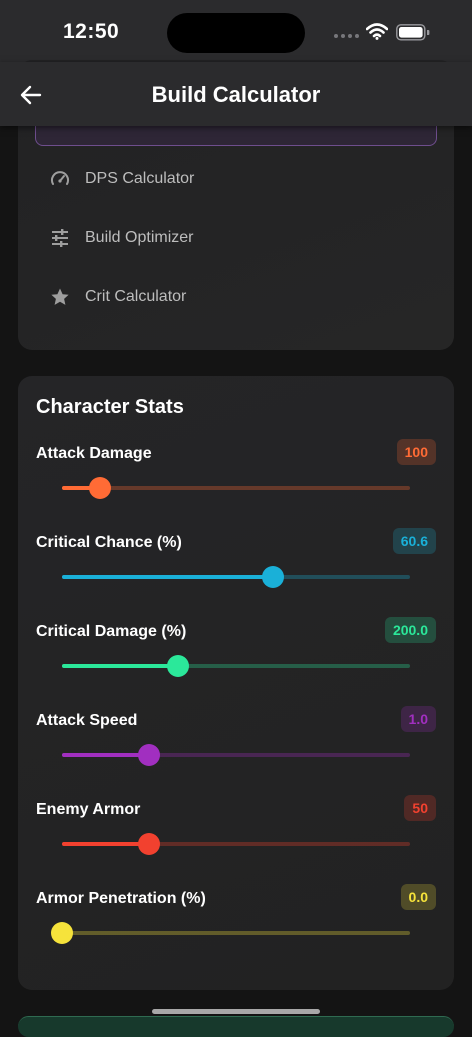 This screenshot has height=1037, width=472. I want to click on menu-item-label: DPS Calculator, so click(140, 178).